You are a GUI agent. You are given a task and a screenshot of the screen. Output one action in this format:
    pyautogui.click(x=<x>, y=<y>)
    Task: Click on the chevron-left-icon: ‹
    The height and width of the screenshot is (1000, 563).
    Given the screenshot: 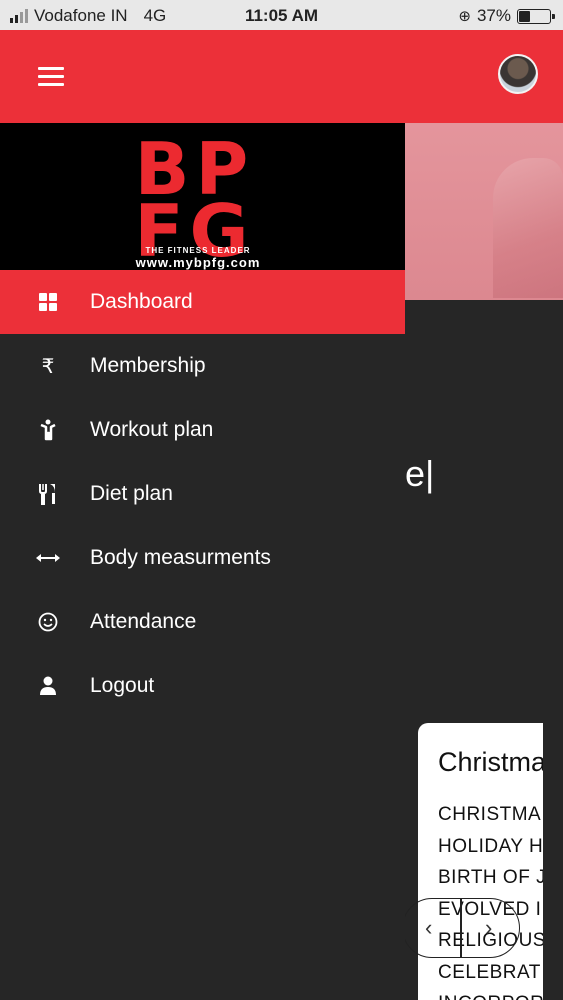 What is the action you would take?
    pyautogui.click(x=428, y=928)
    